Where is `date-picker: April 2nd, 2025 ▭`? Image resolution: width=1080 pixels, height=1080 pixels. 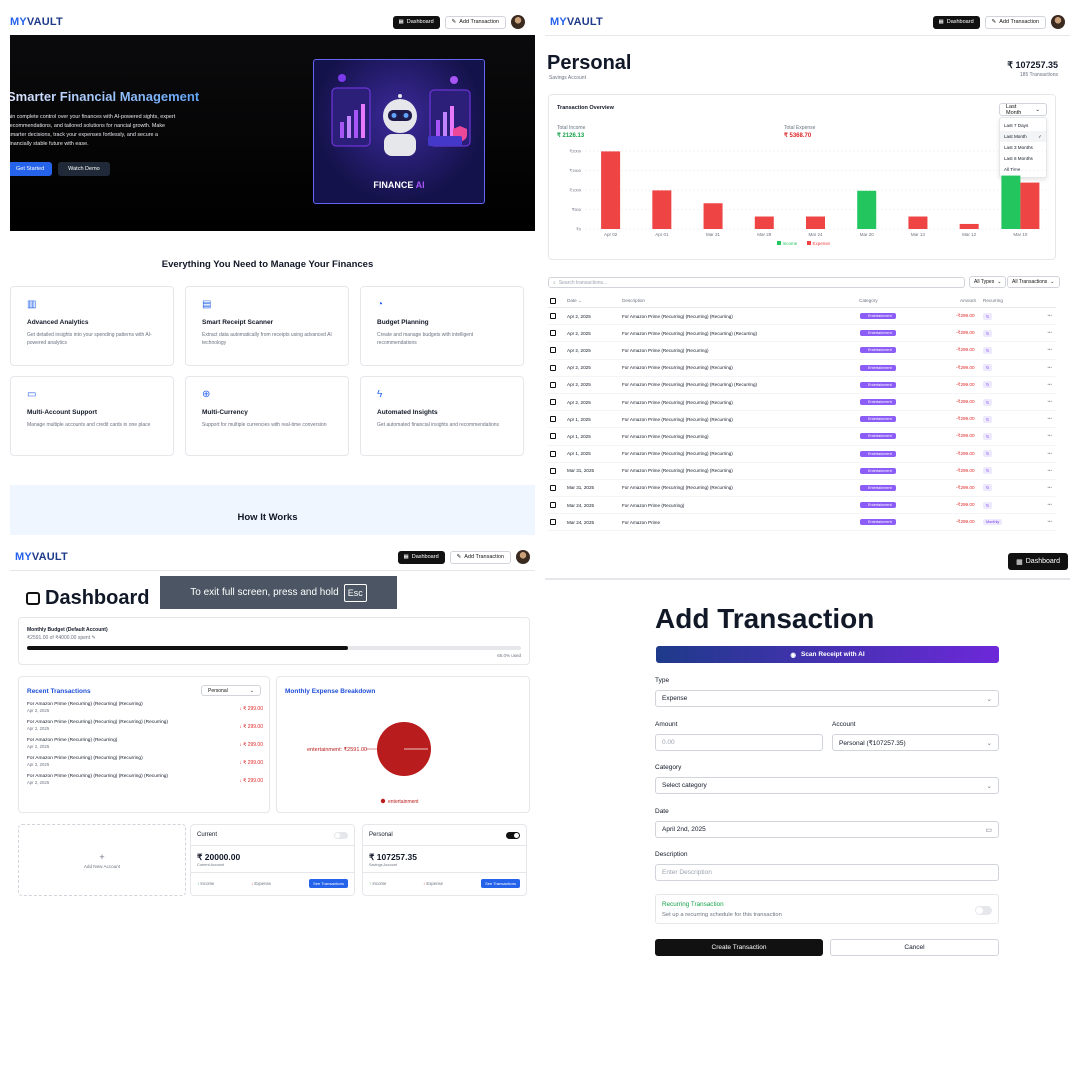
date-picker: April 2nd, 2025 ▭ is located at coordinates (827, 829).